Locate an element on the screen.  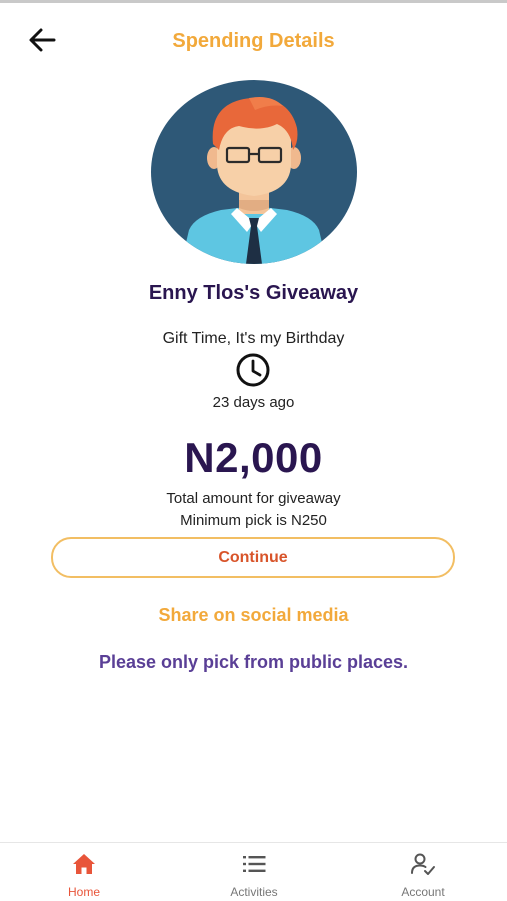
giveaway-title: Enny Tlos's Giveaway is located at coordinates (253, 293).